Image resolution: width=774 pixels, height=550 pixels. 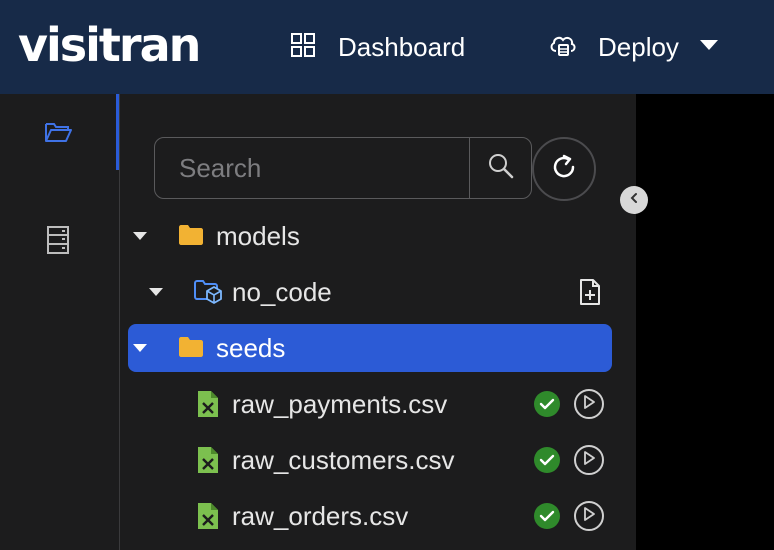 What do you see at coordinates (370, 348) in the screenshot?
I see `tree-item-seeds: seeds` at bounding box center [370, 348].